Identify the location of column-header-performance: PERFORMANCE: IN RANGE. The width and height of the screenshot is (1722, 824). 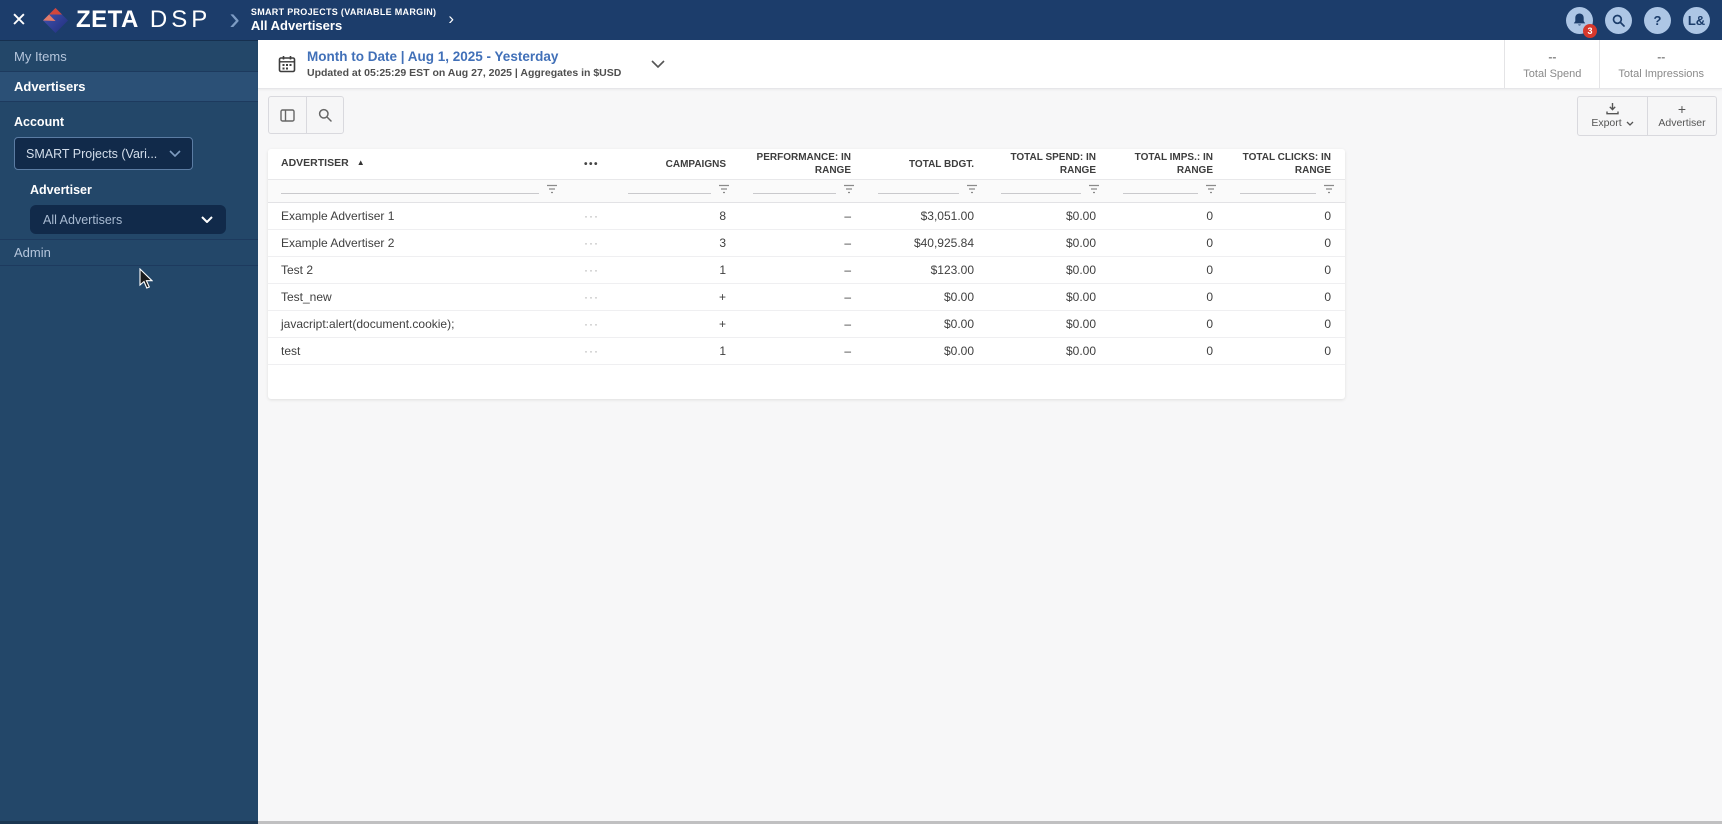
(802, 164).